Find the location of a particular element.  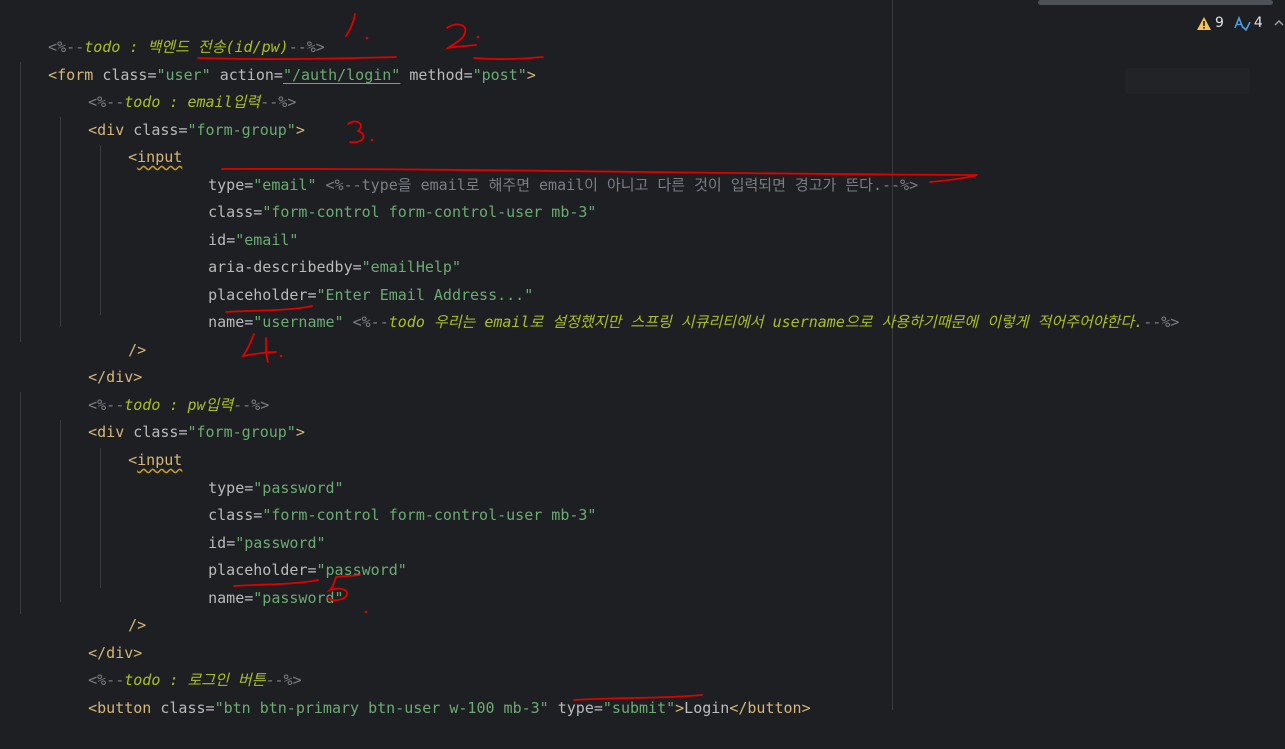

attribute-name: method is located at coordinates (436, 75).